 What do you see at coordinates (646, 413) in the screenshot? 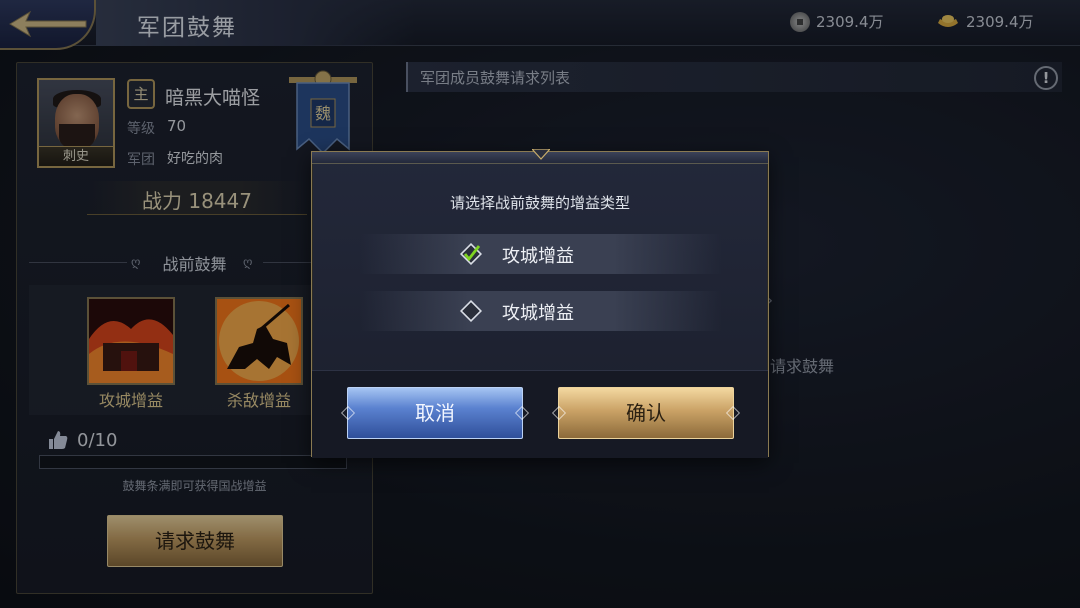
I see `confirm-button: 确认` at bounding box center [646, 413].